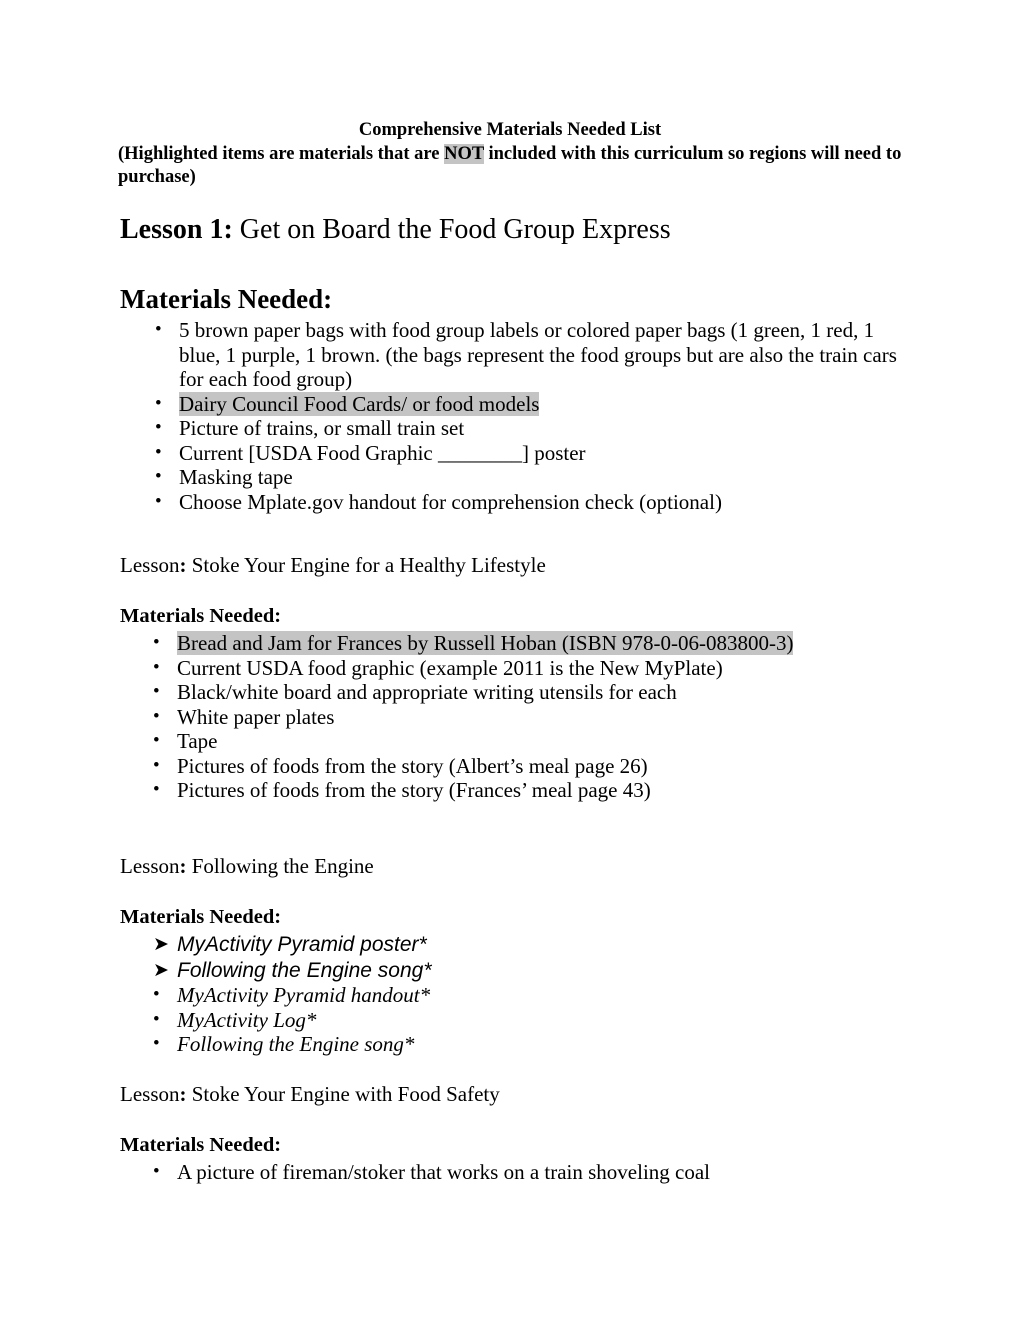 This screenshot has height=1320, width=1020. Describe the element at coordinates (150, 866) in the screenshot. I see `lesson-3-label: Lesson` at that location.